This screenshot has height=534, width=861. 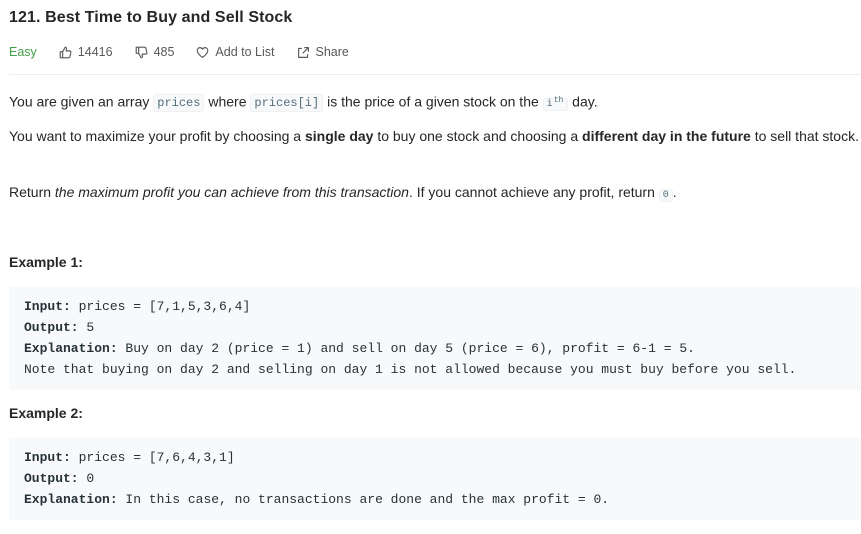 I want to click on share-label: Share, so click(x=332, y=52).